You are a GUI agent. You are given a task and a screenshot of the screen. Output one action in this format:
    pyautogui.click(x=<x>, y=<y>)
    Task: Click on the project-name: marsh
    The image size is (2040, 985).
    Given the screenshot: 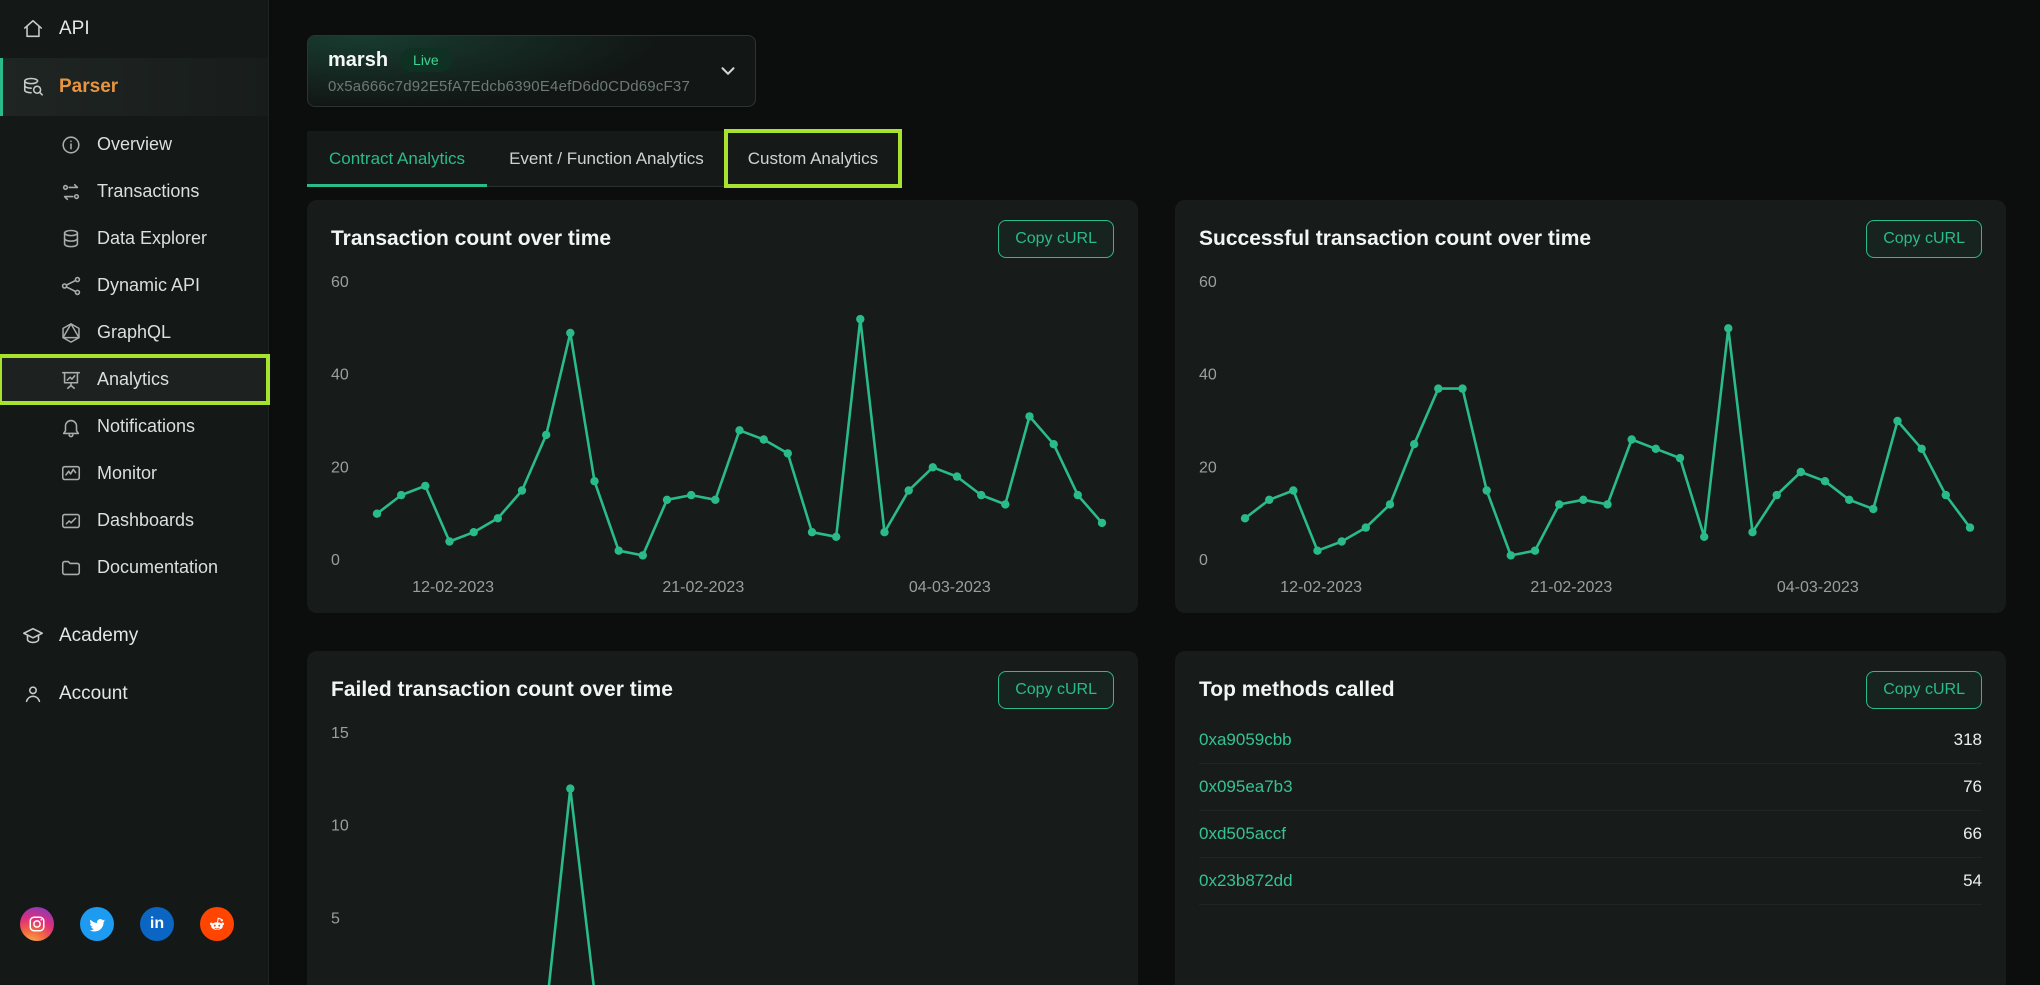 What is the action you would take?
    pyautogui.click(x=358, y=59)
    